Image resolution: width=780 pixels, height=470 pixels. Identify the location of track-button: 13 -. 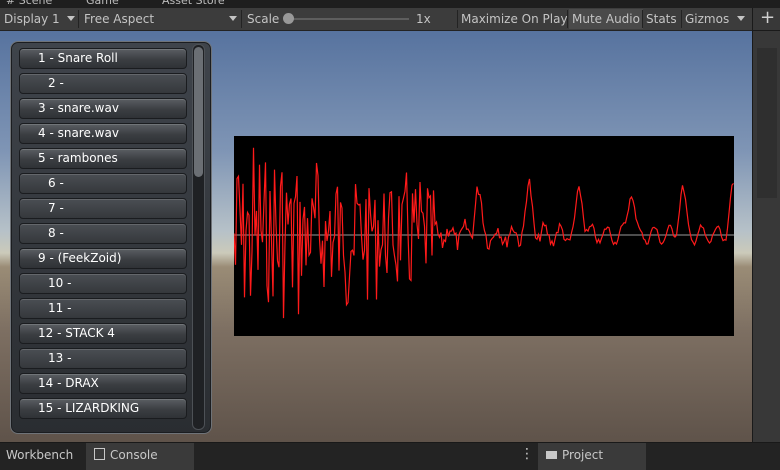
(103, 358).